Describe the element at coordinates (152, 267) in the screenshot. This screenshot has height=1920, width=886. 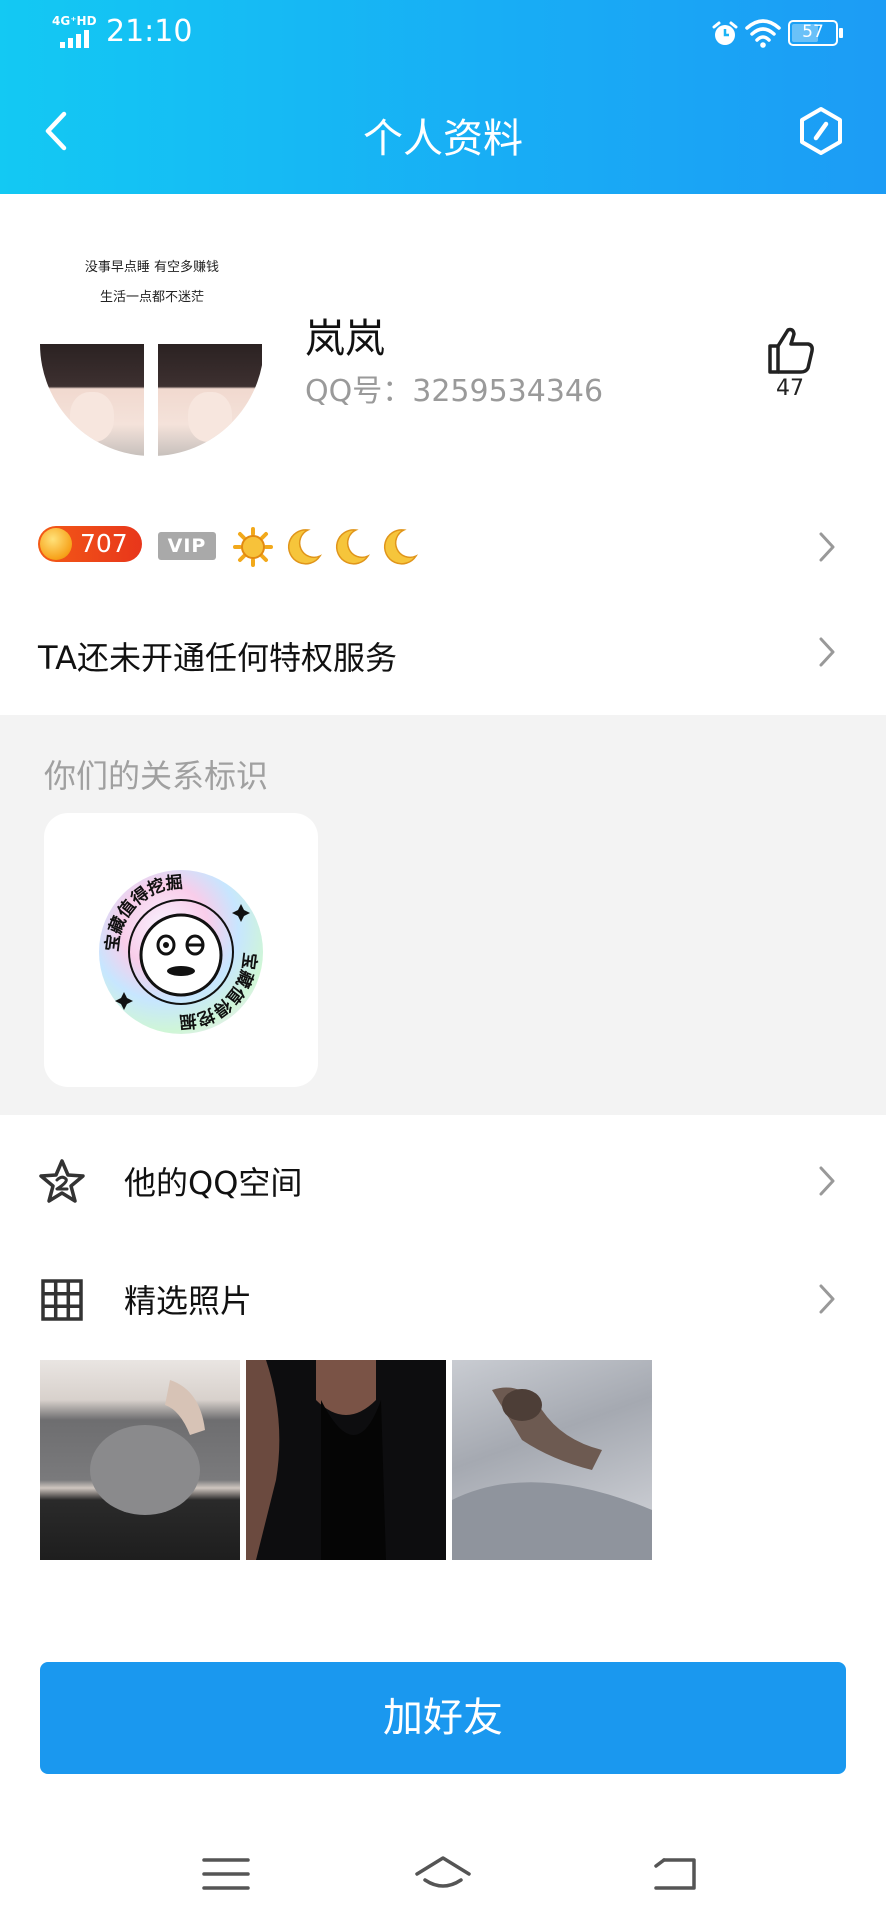
I see `avatar-caption-line1: 没事早点睡 有空多赚钱` at that location.